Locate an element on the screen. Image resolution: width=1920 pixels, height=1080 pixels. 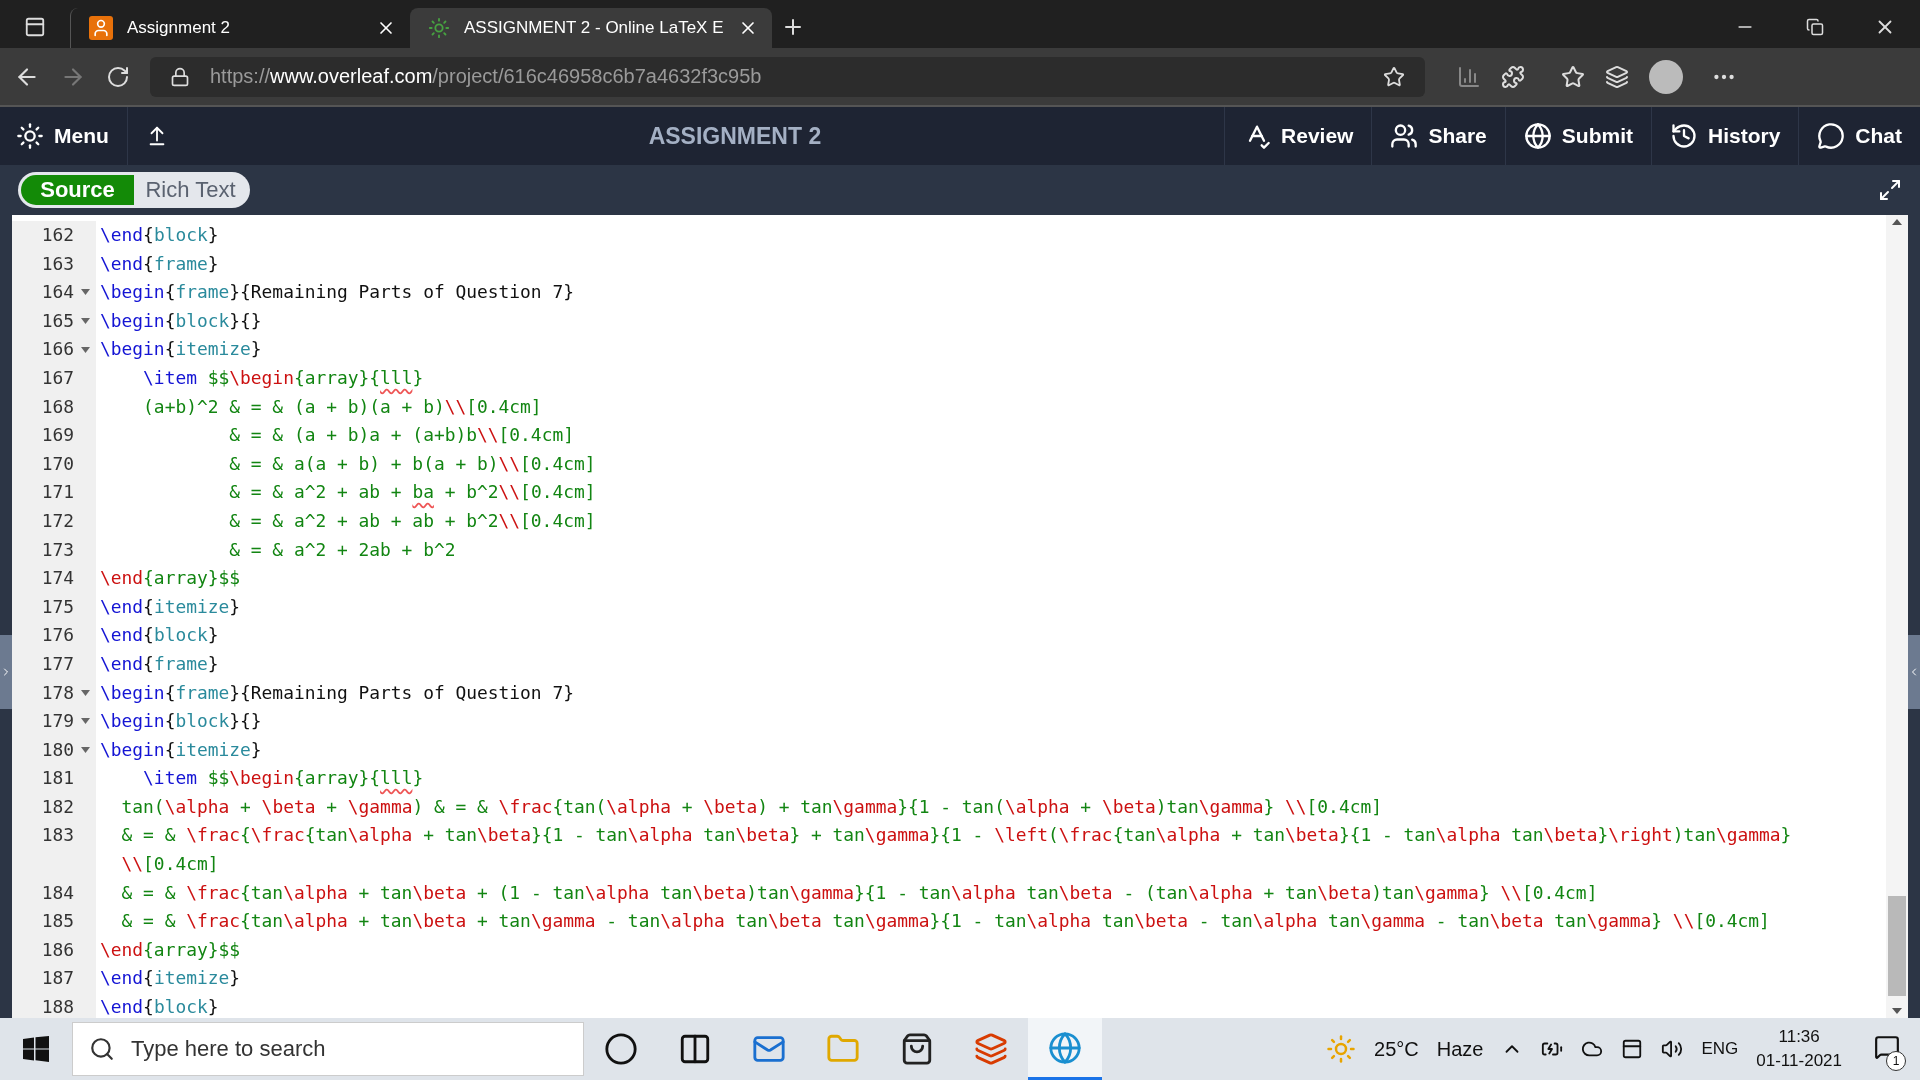
line-number: 178 is located at coordinates (57, 692).